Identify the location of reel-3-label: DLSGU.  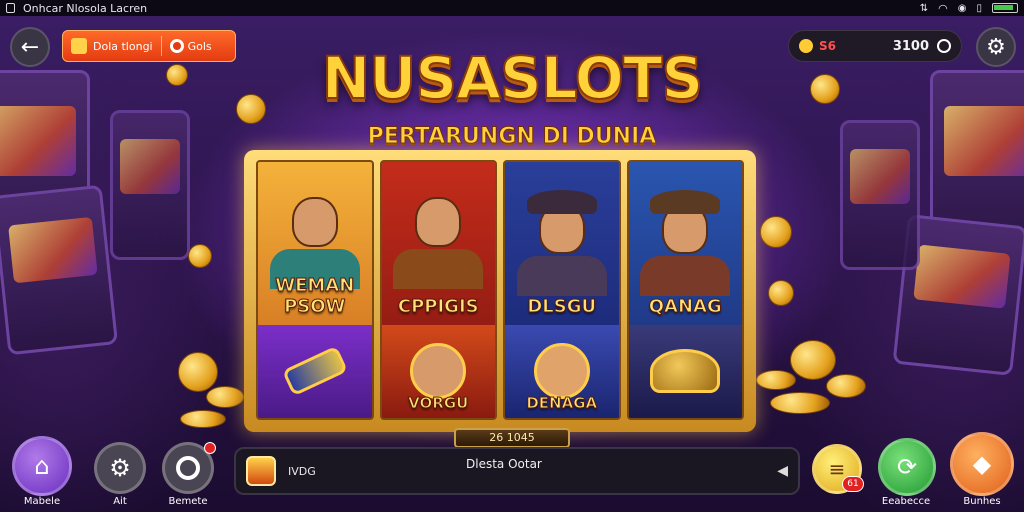
(562, 306).